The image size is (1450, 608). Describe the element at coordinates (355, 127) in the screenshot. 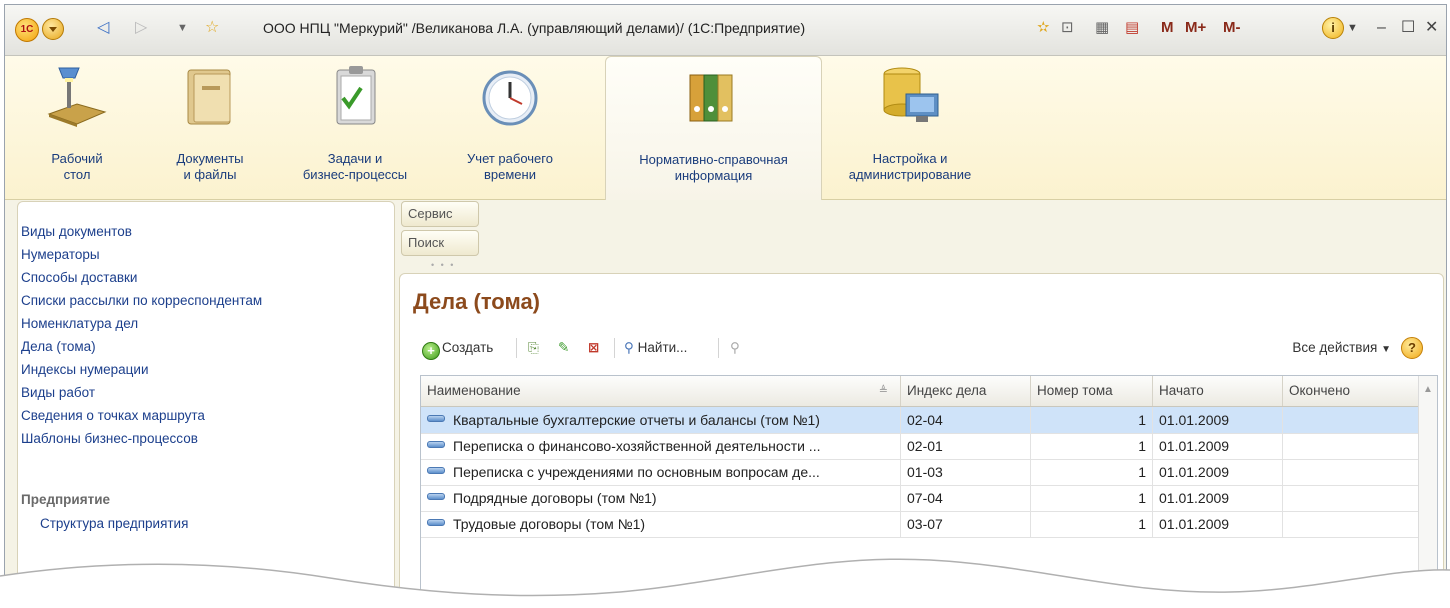

I see `section-tasks: Задачи и бизнес-процессы` at that location.